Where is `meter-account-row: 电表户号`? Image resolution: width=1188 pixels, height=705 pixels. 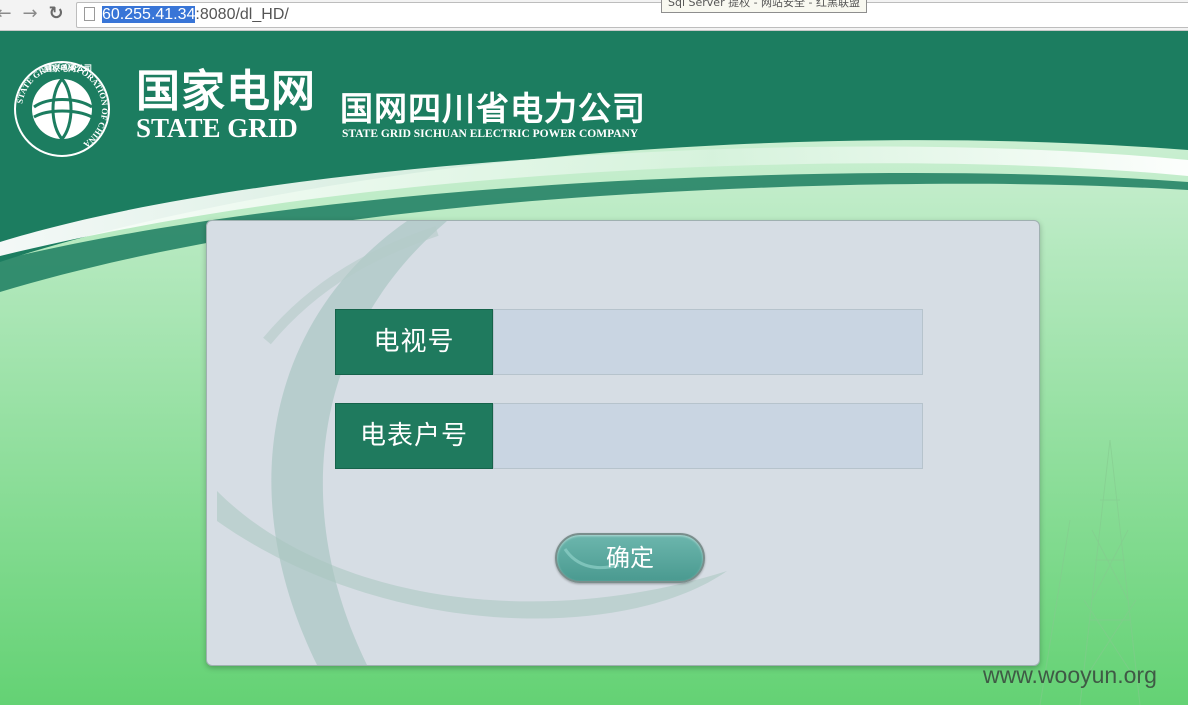
meter-account-row: 电表户号 is located at coordinates (629, 436).